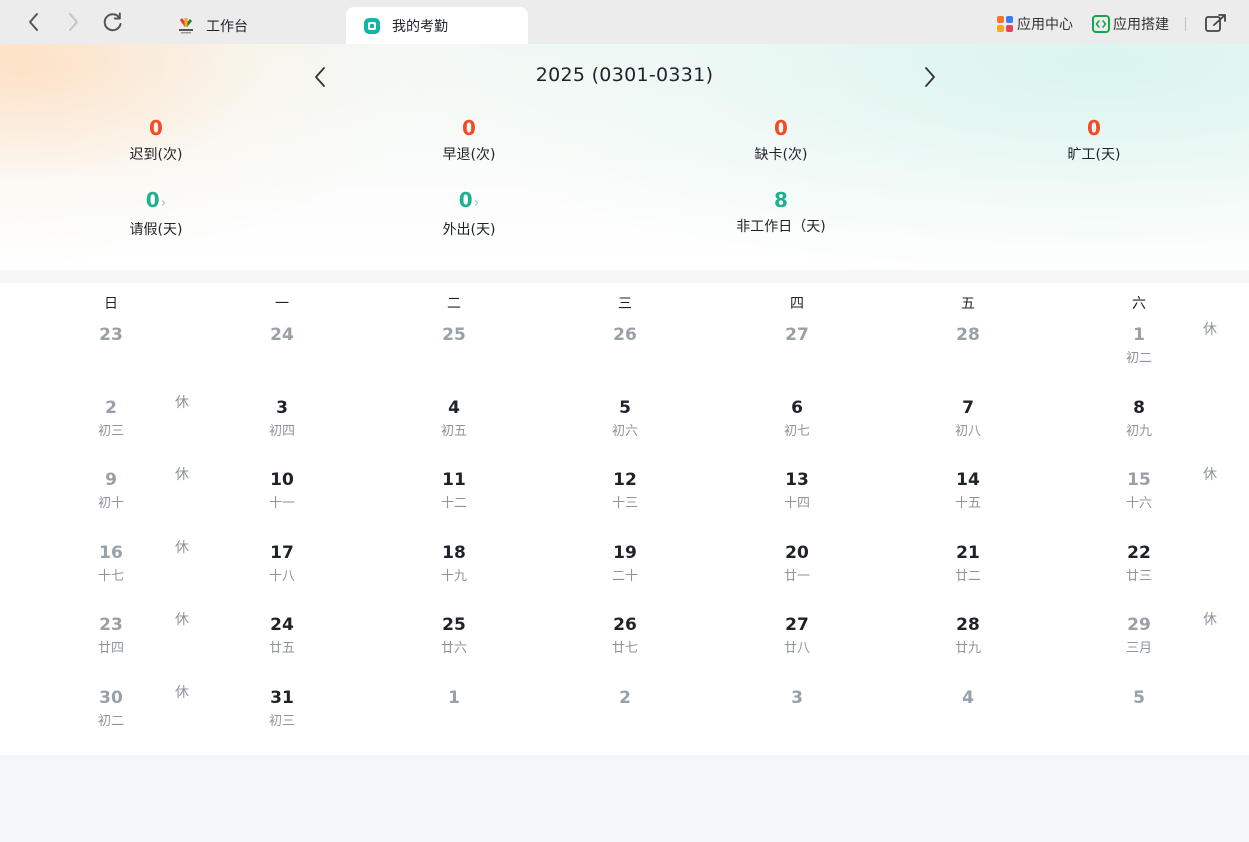 The width and height of the screenshot is (1249, 842). I want to click on day-number: 2, so click(111, 408).